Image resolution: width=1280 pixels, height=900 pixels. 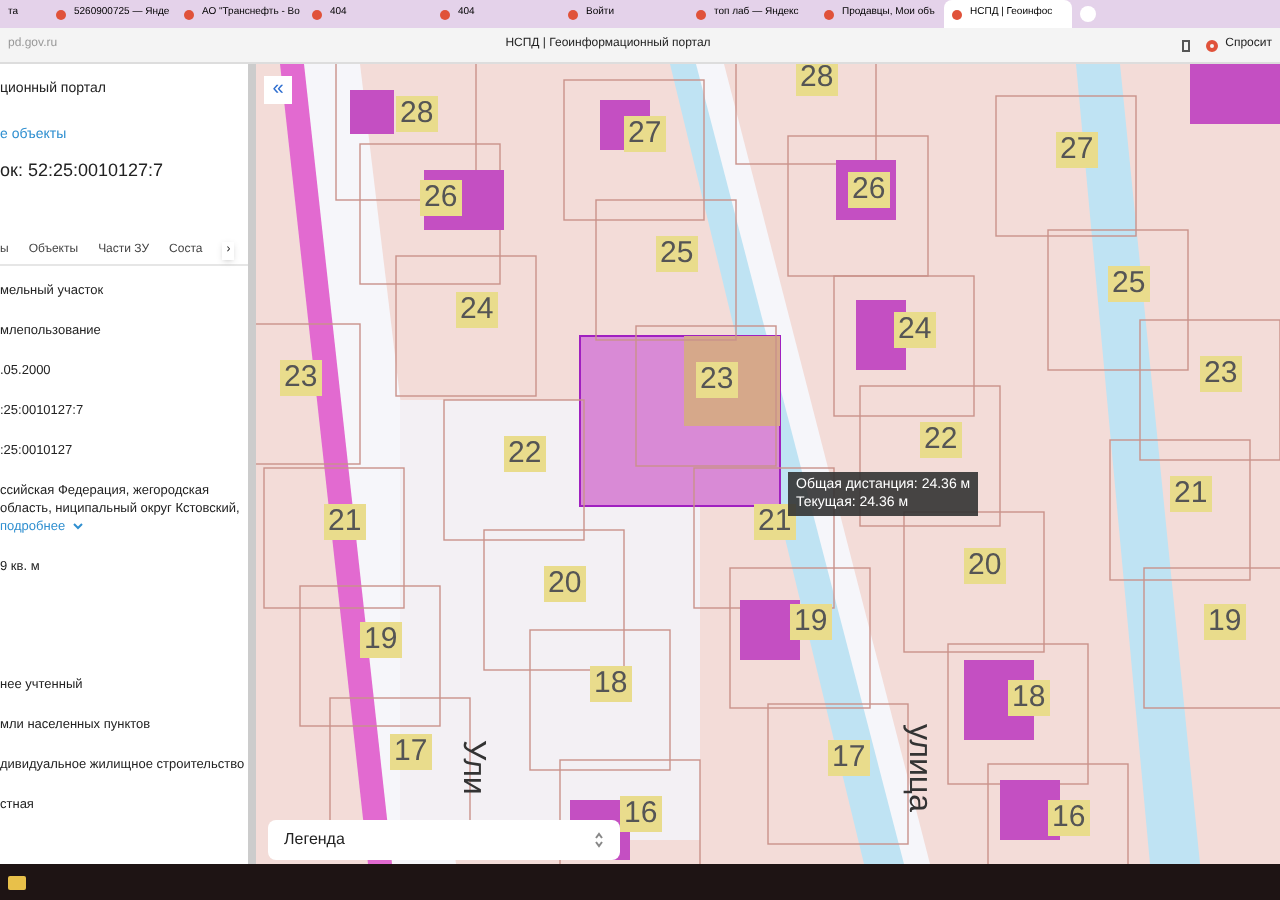 I want to click on updown-icon, so click(x=599, y=840).